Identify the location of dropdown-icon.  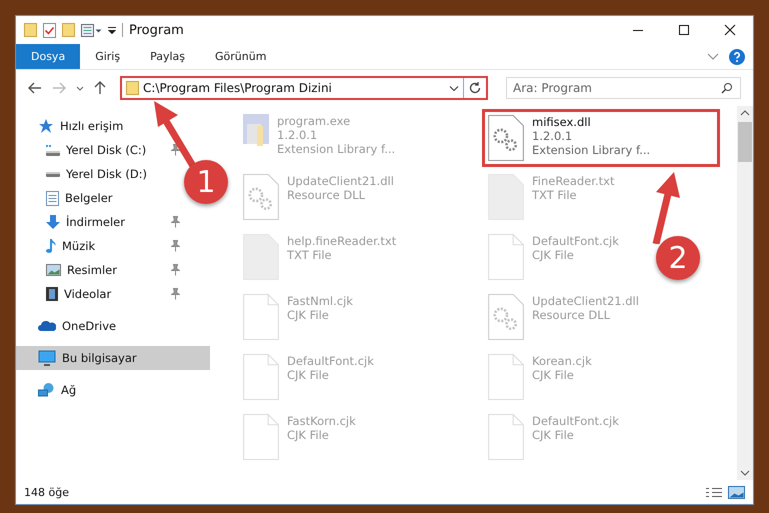
(112, 30).